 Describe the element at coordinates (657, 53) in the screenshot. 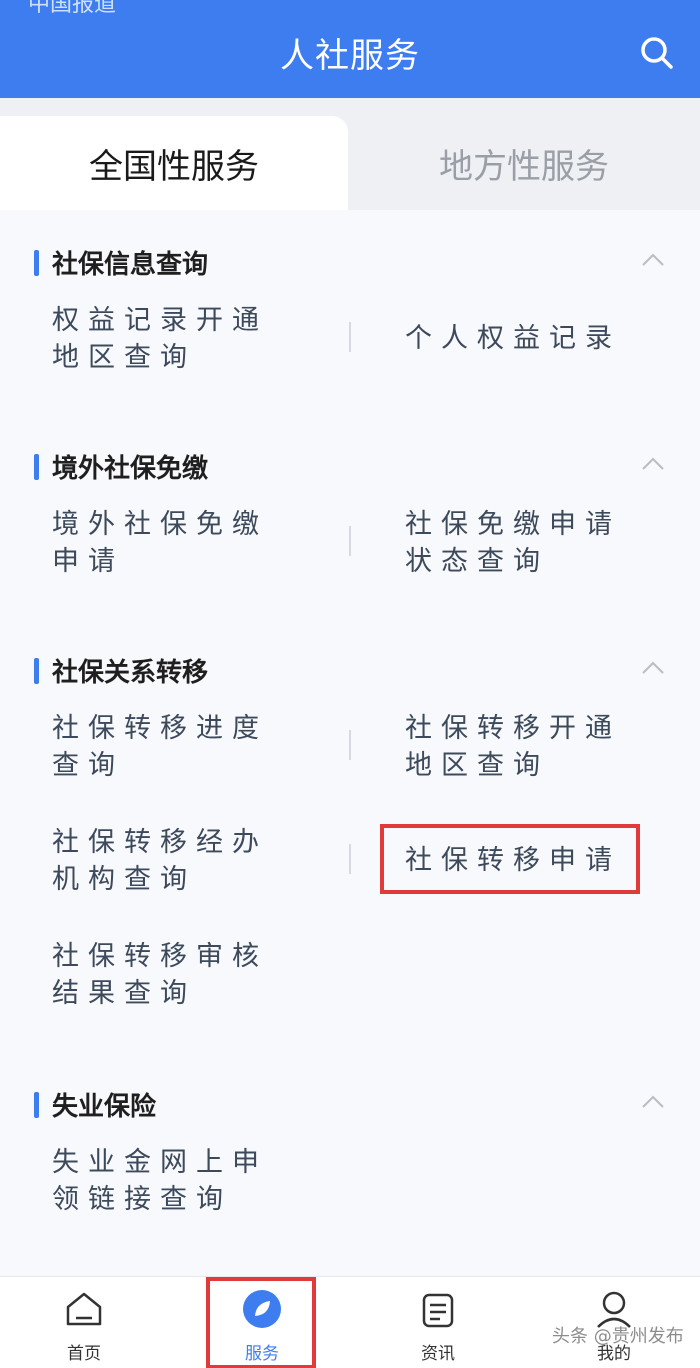

I see `search-icon` at that location.